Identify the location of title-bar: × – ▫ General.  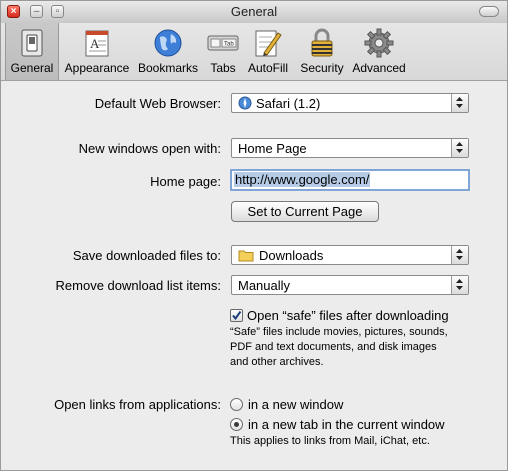
(254, 12).